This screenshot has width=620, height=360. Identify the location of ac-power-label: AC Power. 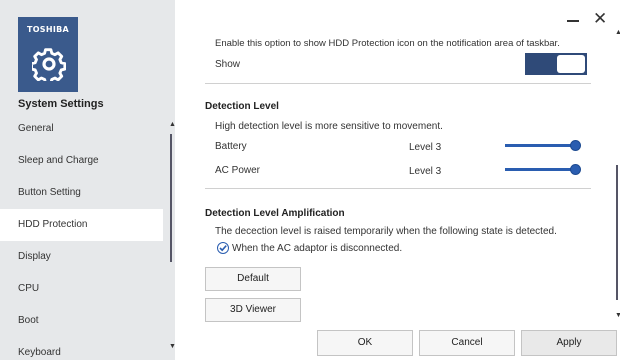
(238, 170).